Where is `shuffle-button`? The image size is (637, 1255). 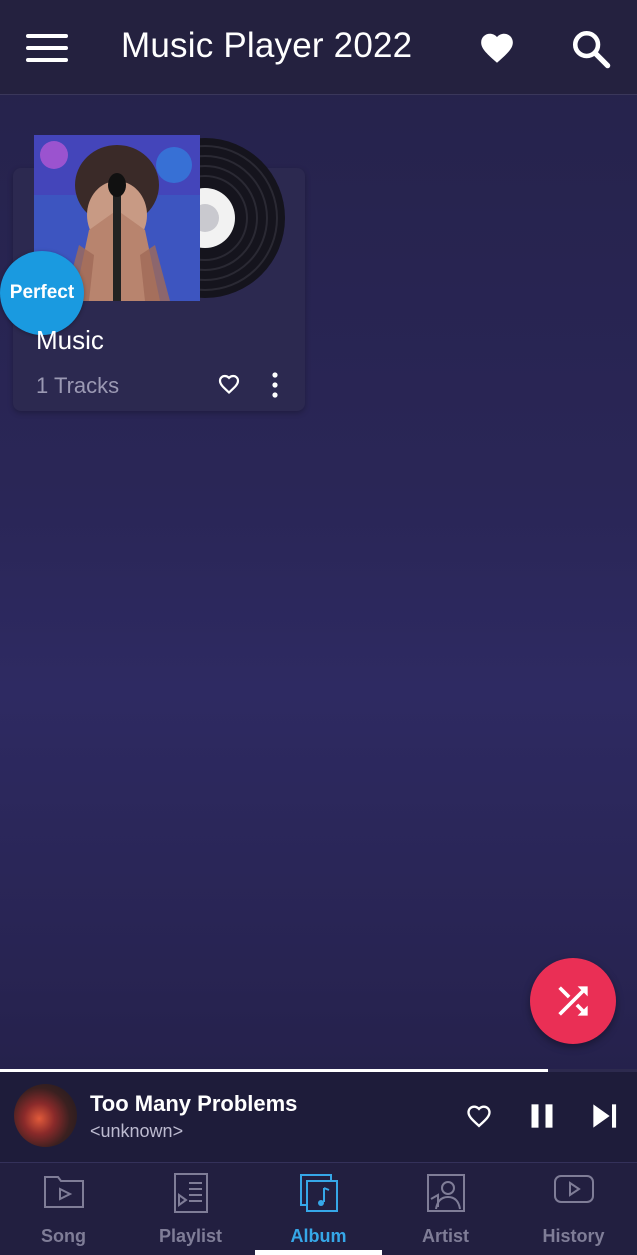
shuffle-button is located at coordinates (573, 1001).